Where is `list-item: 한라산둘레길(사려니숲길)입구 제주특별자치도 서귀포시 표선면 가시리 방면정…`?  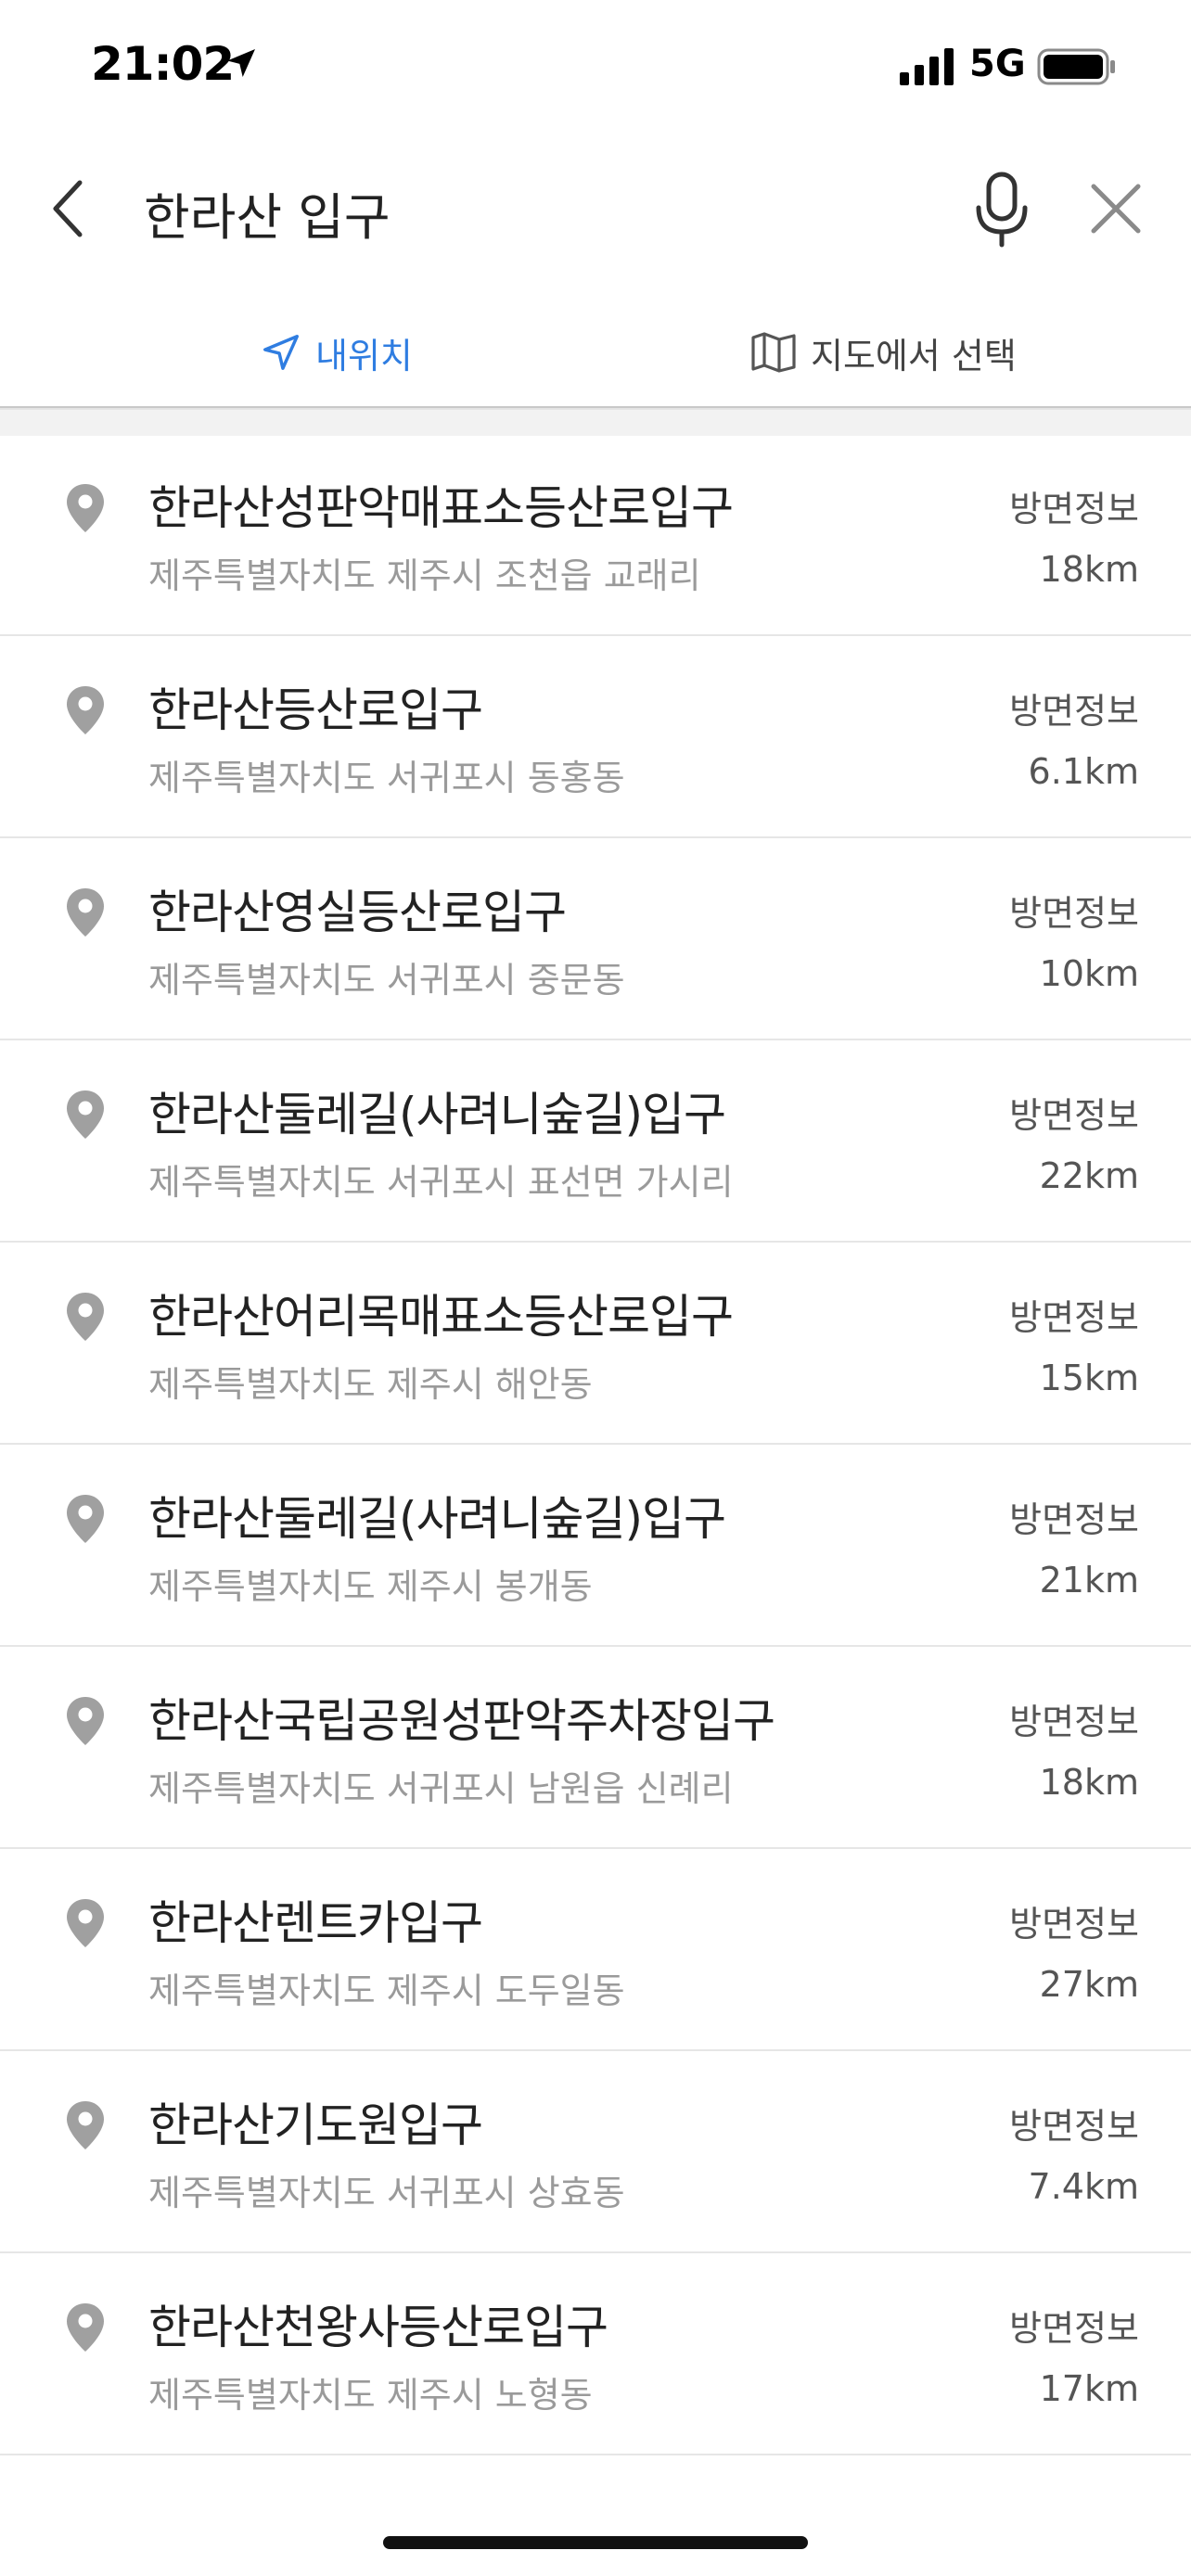 list-item: 한라산둘레길(사려니숲길)입구 제주특별자치도 서귀포시 표선면 가시리 방면정… is located at coordinates (595, 1142).